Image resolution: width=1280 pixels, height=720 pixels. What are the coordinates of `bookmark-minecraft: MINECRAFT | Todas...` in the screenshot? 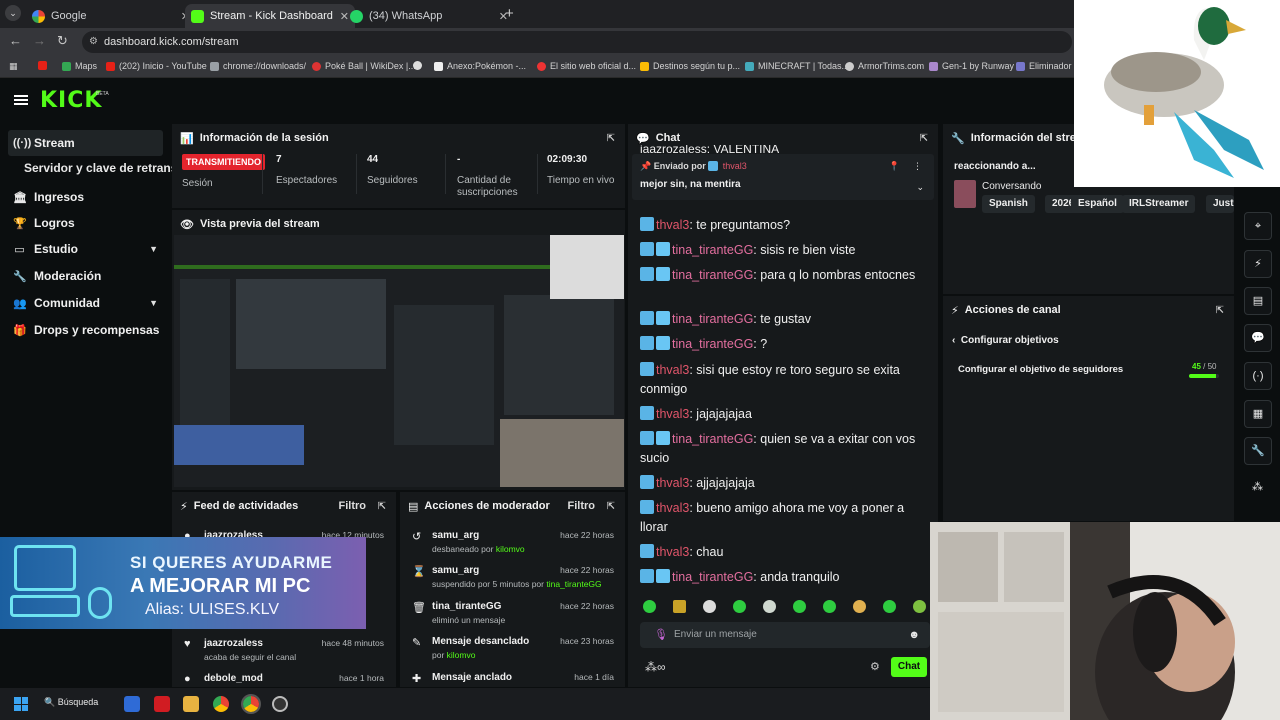 It's located at (797, 66).